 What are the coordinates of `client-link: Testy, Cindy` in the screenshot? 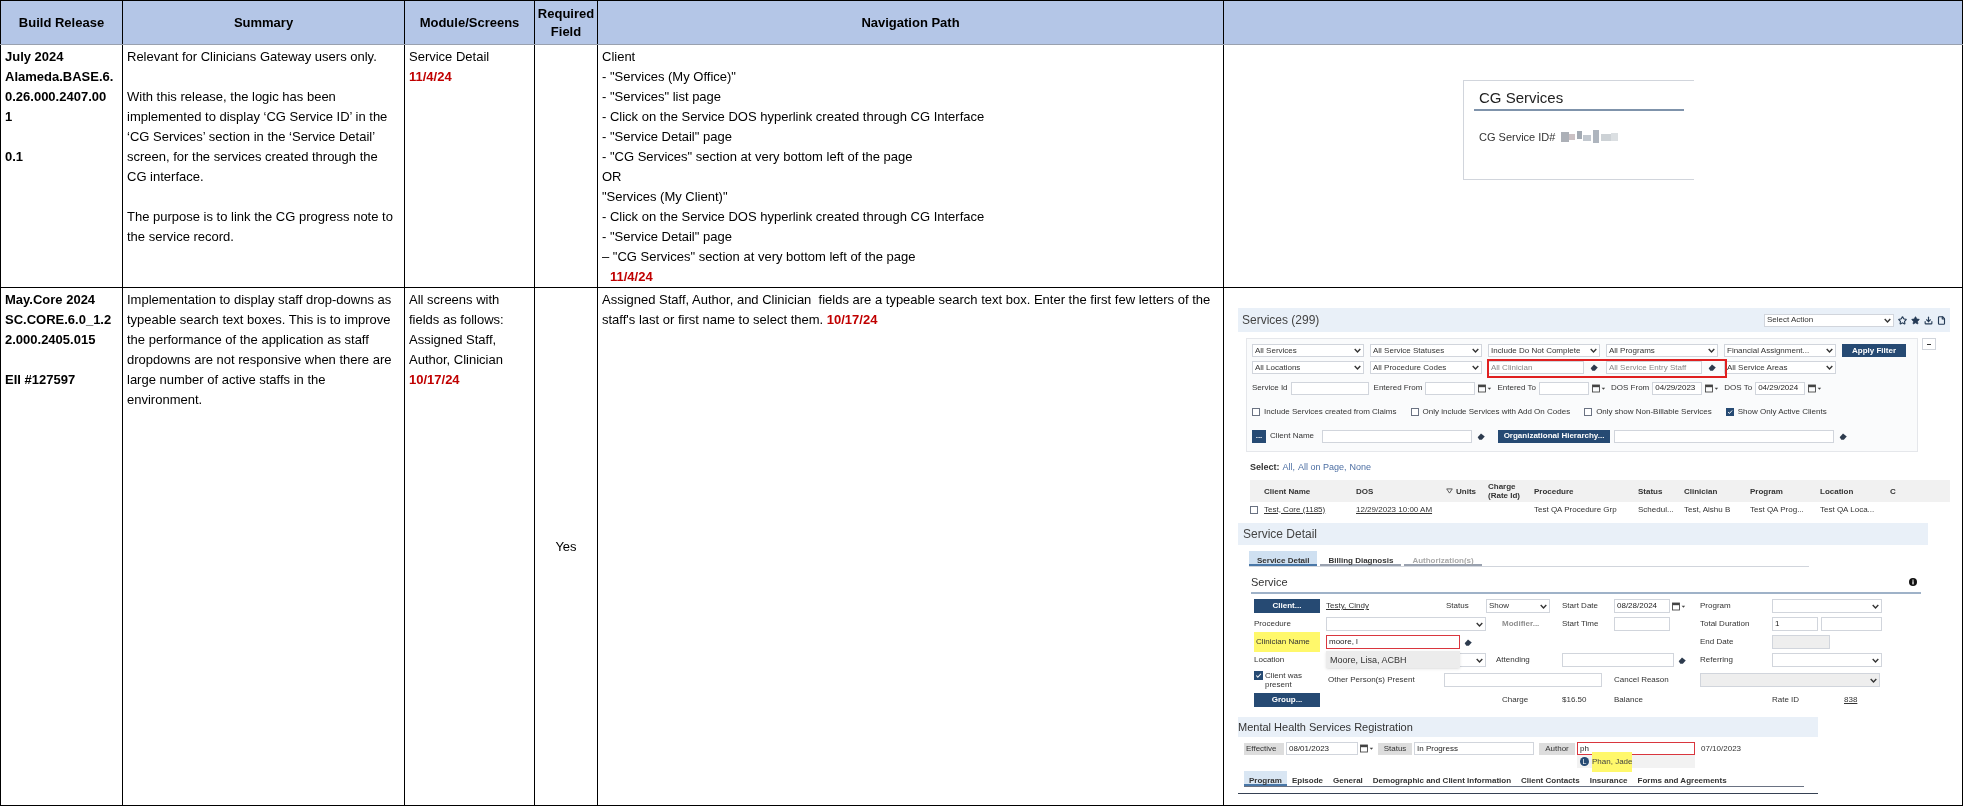 It's located at (1347, 605).